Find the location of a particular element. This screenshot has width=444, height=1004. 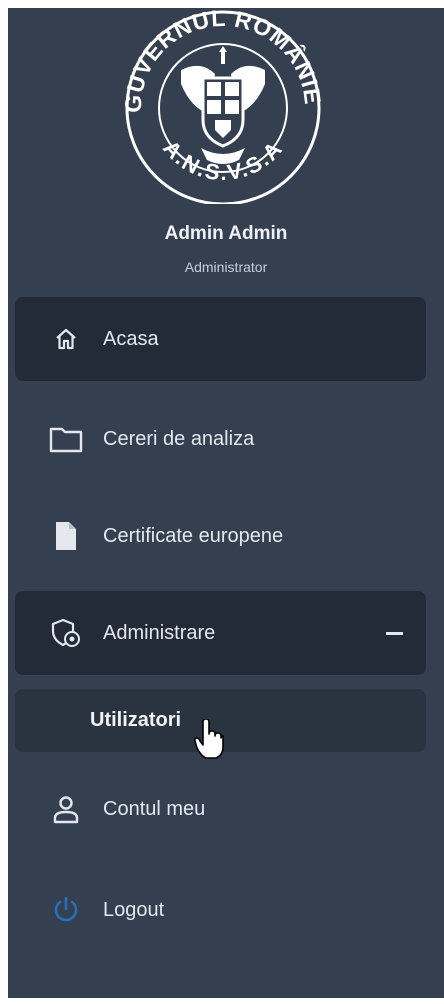

minus-icon is located at coordinates (394, 633).